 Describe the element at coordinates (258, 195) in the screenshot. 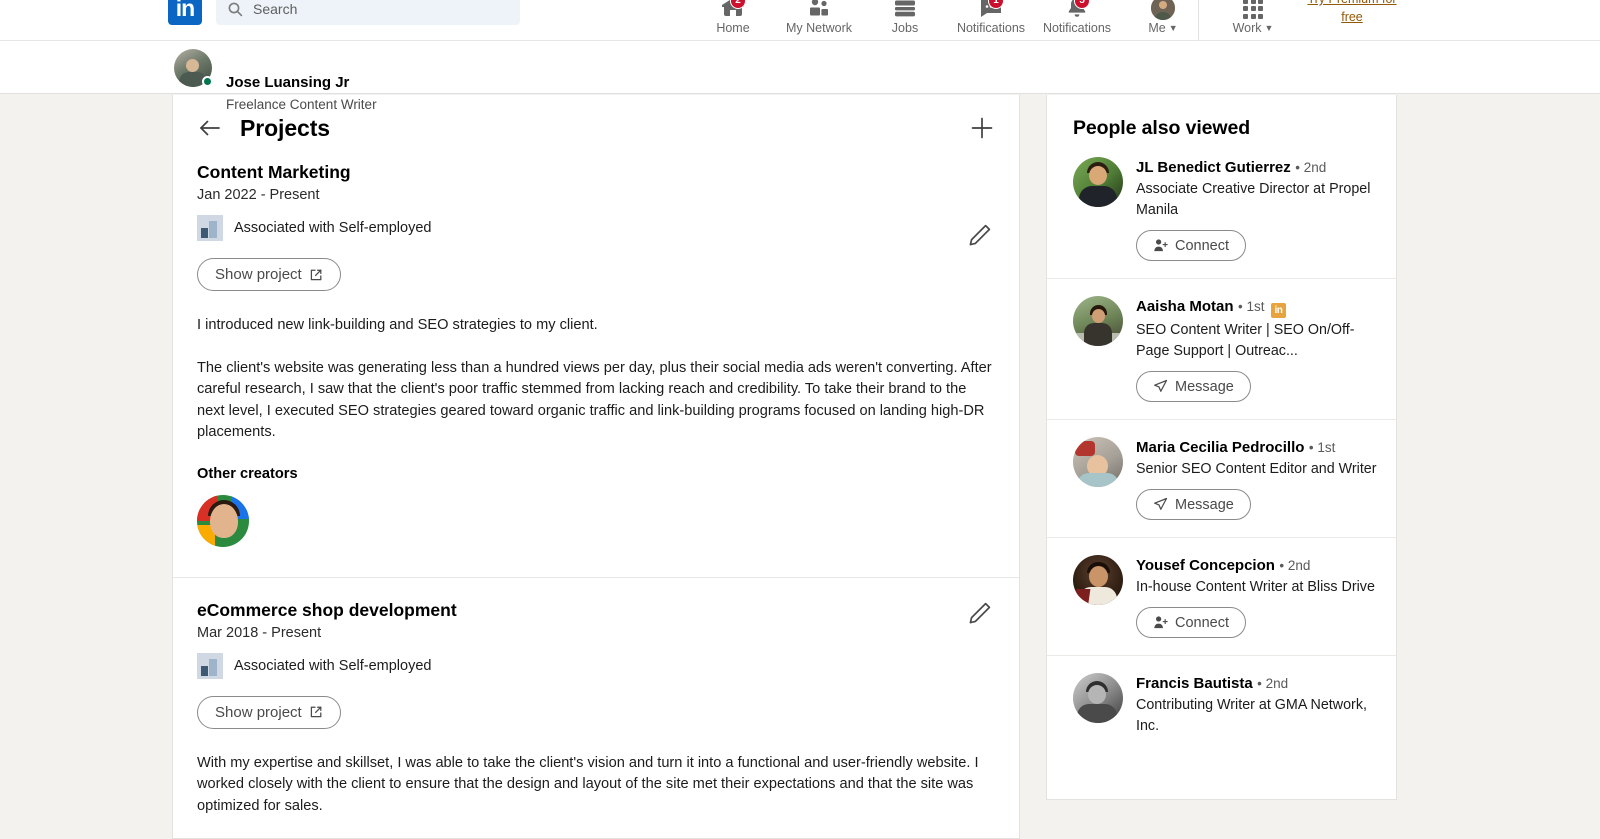

I see `project-dates: Jan 2022 - Present` at that location.